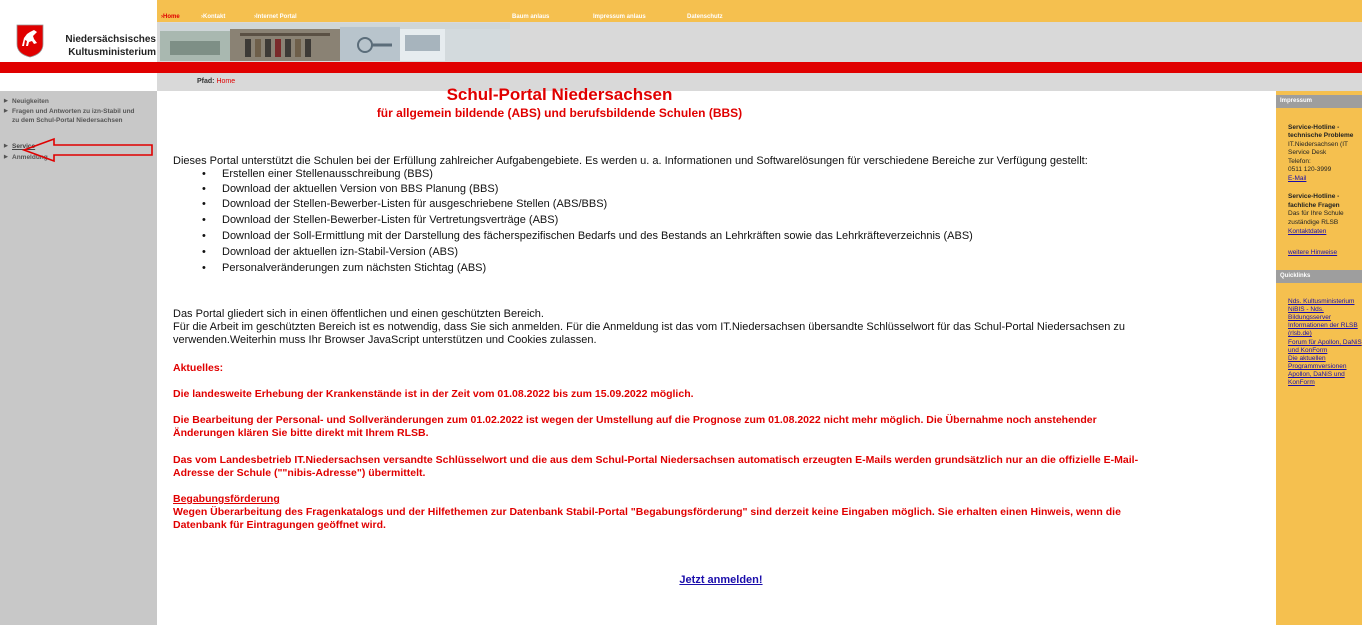  Describe the element at coordinates (170, 17) in the screenshot. I see `nav-home-link: ›Home` at that location.